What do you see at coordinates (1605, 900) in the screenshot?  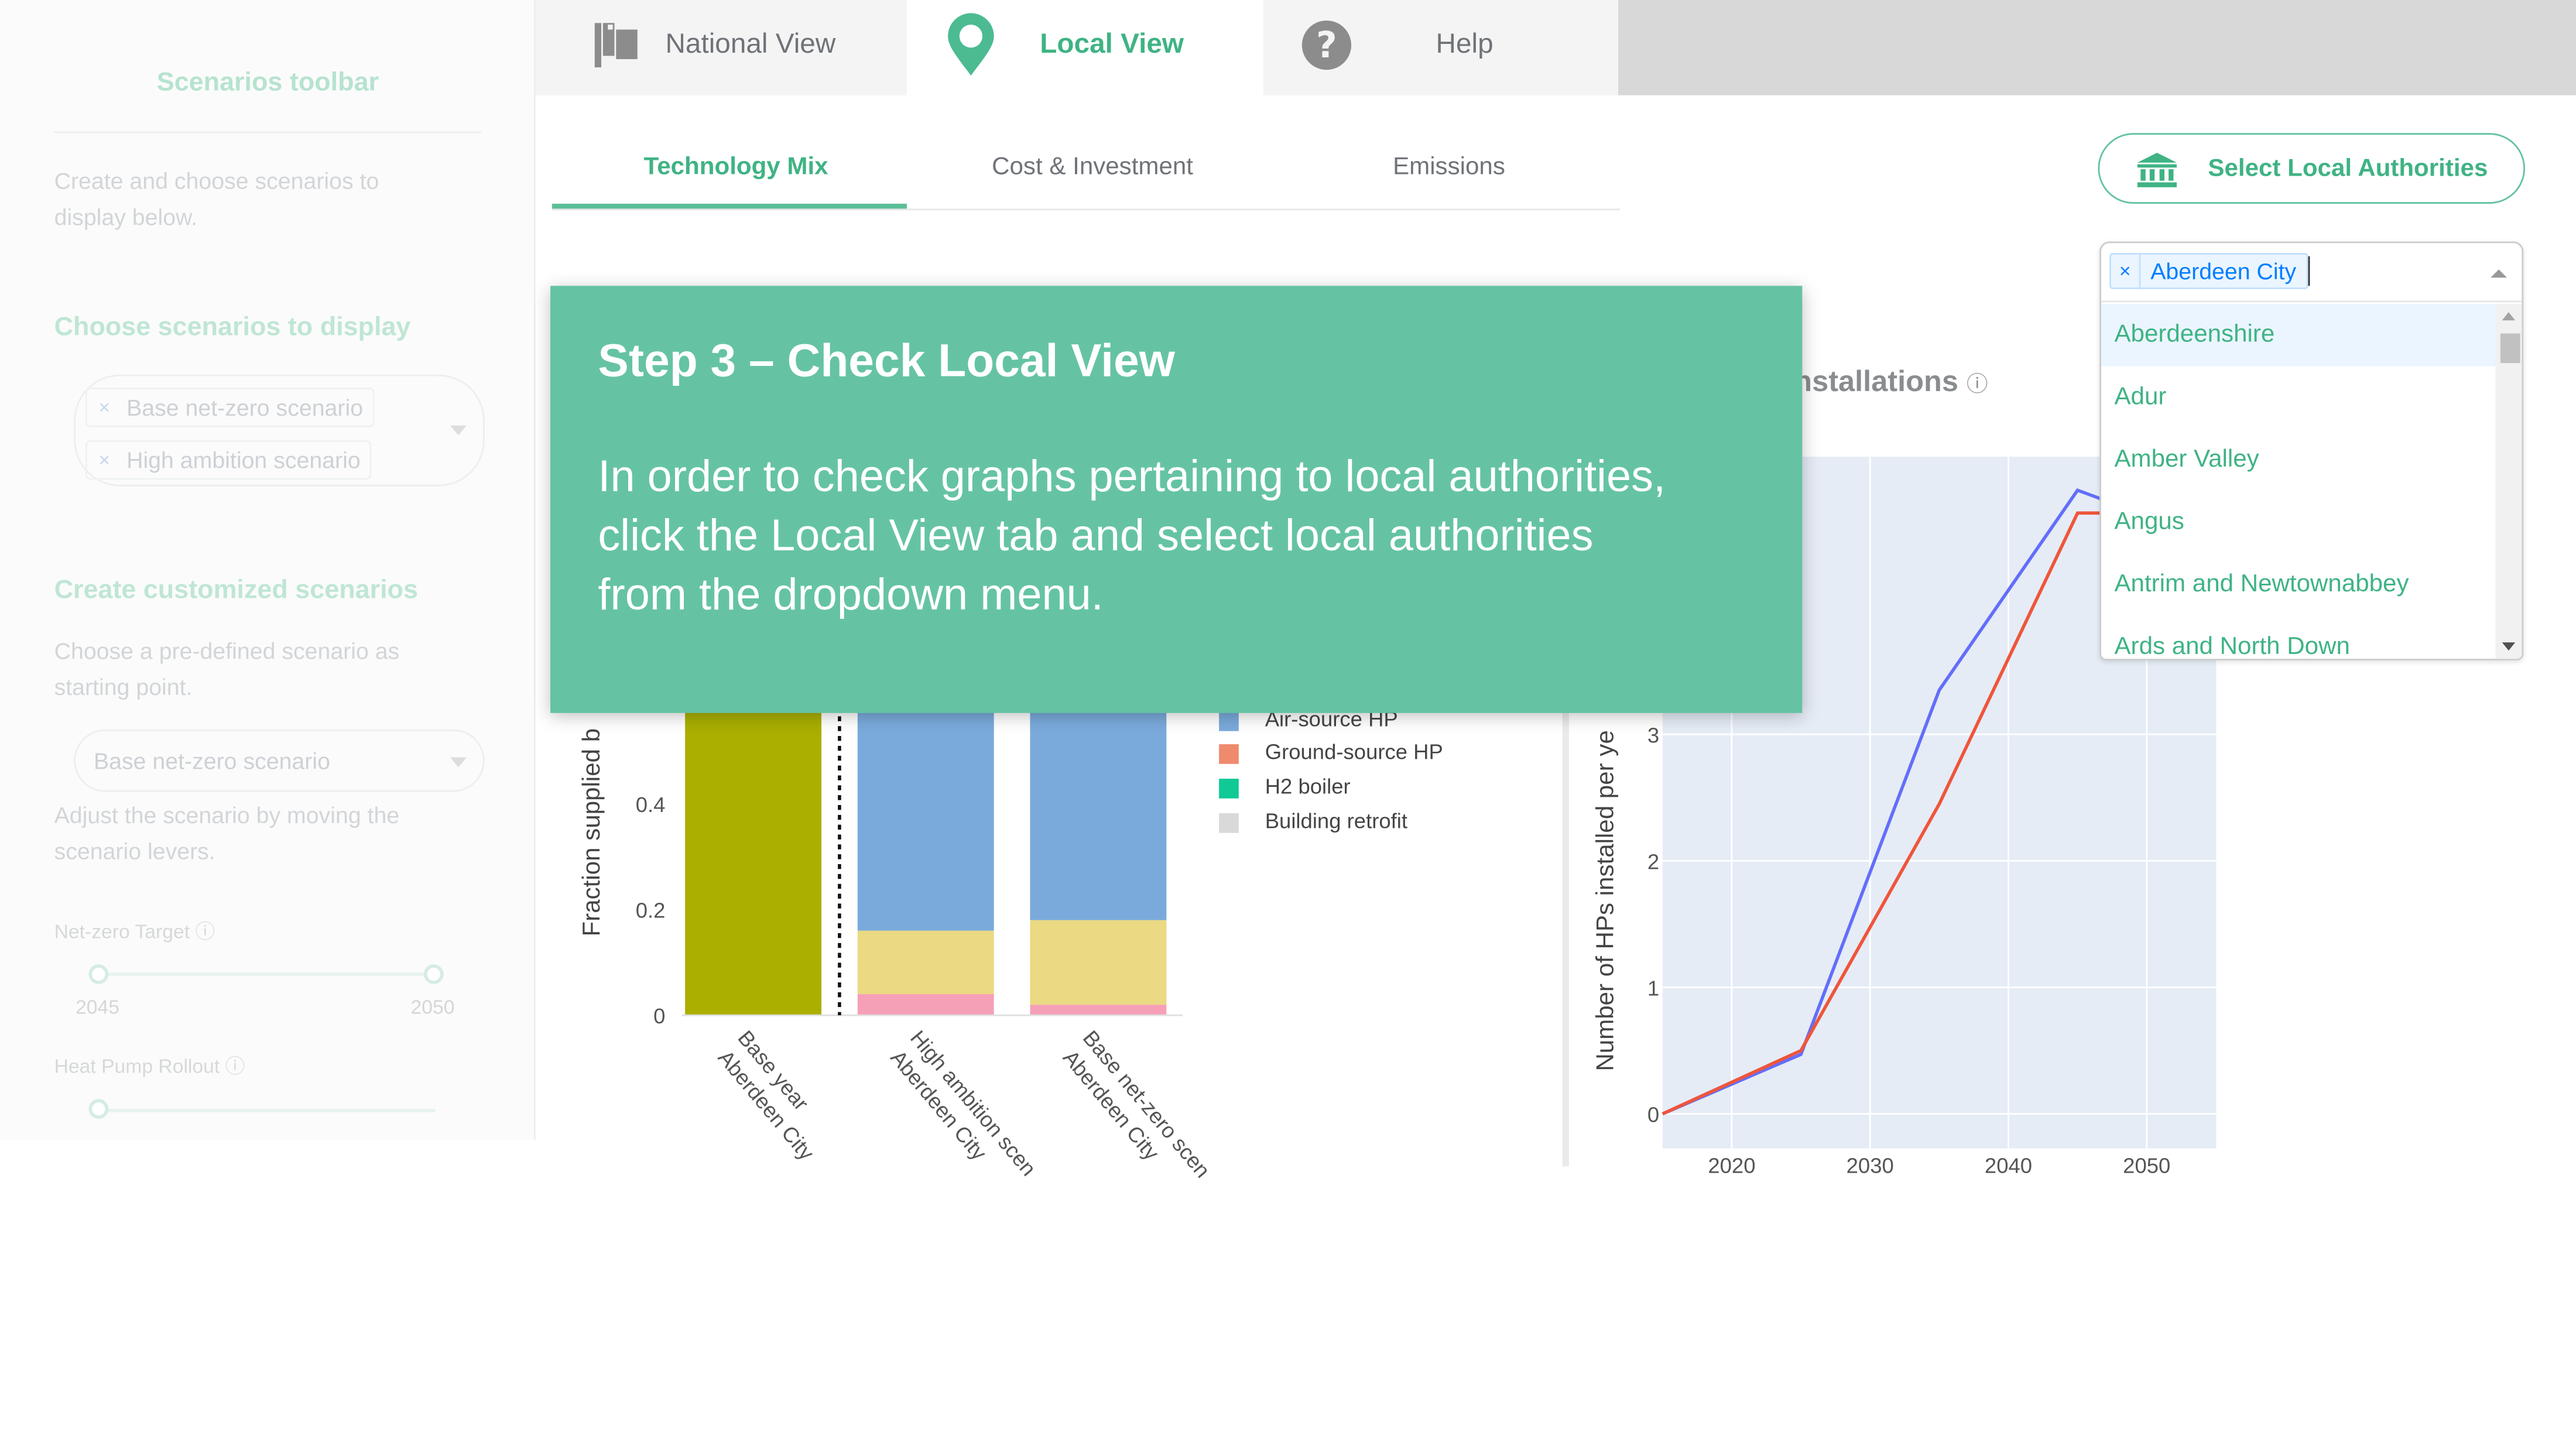 I see `y-axis-label: Number of HPs installed per ye` at bounding box center [1605, 900].